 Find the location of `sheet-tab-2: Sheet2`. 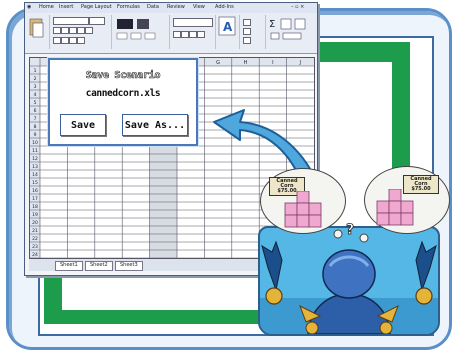

sheet-tab-2: Sheet2 is located at coordinates (99, 266).